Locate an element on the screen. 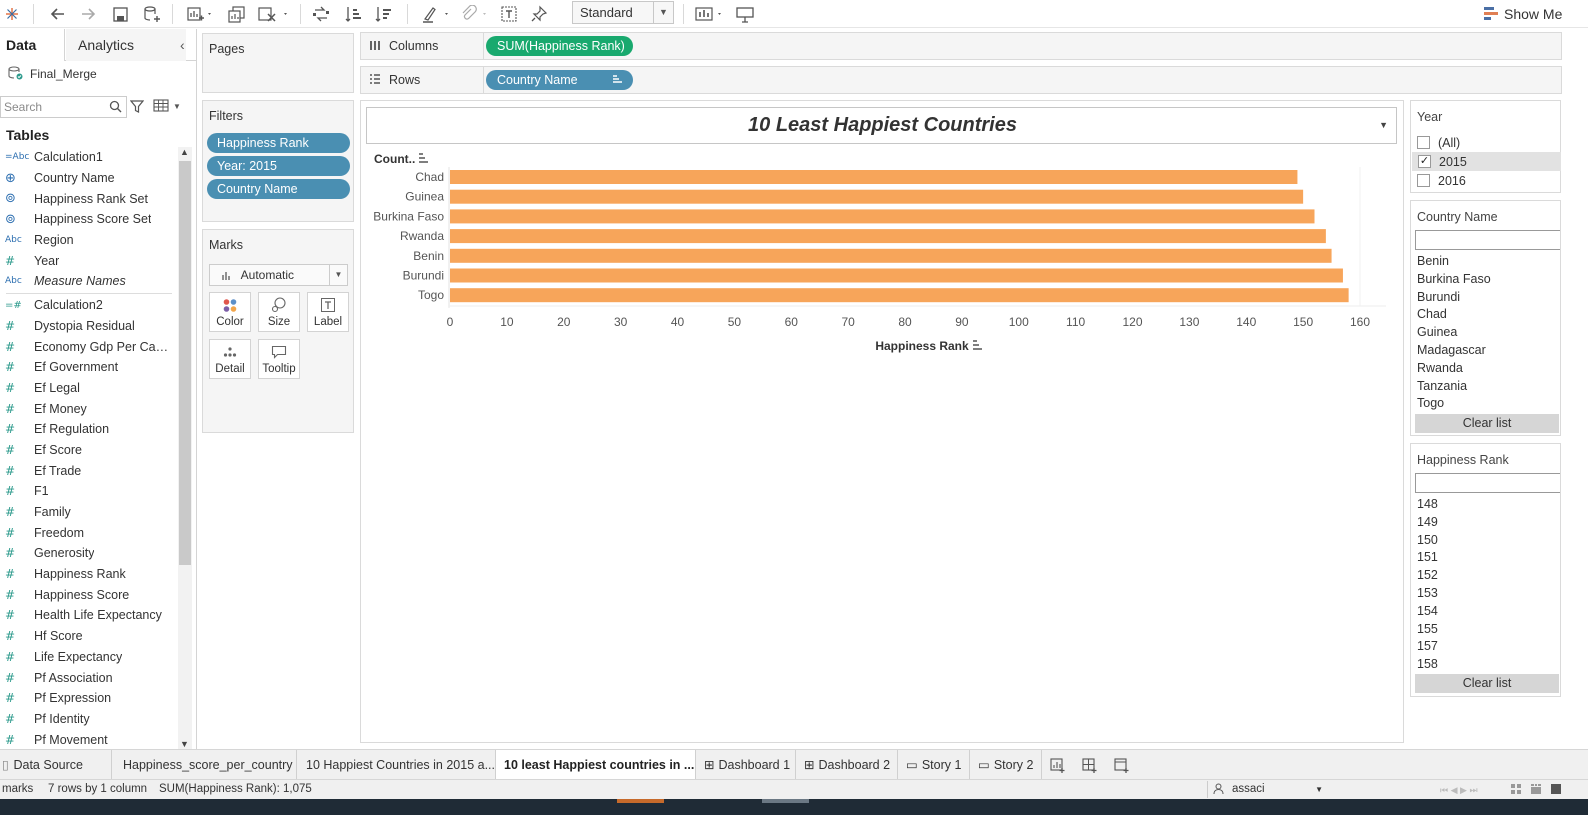  tab-data: Data is located at coordinates (32, 45).